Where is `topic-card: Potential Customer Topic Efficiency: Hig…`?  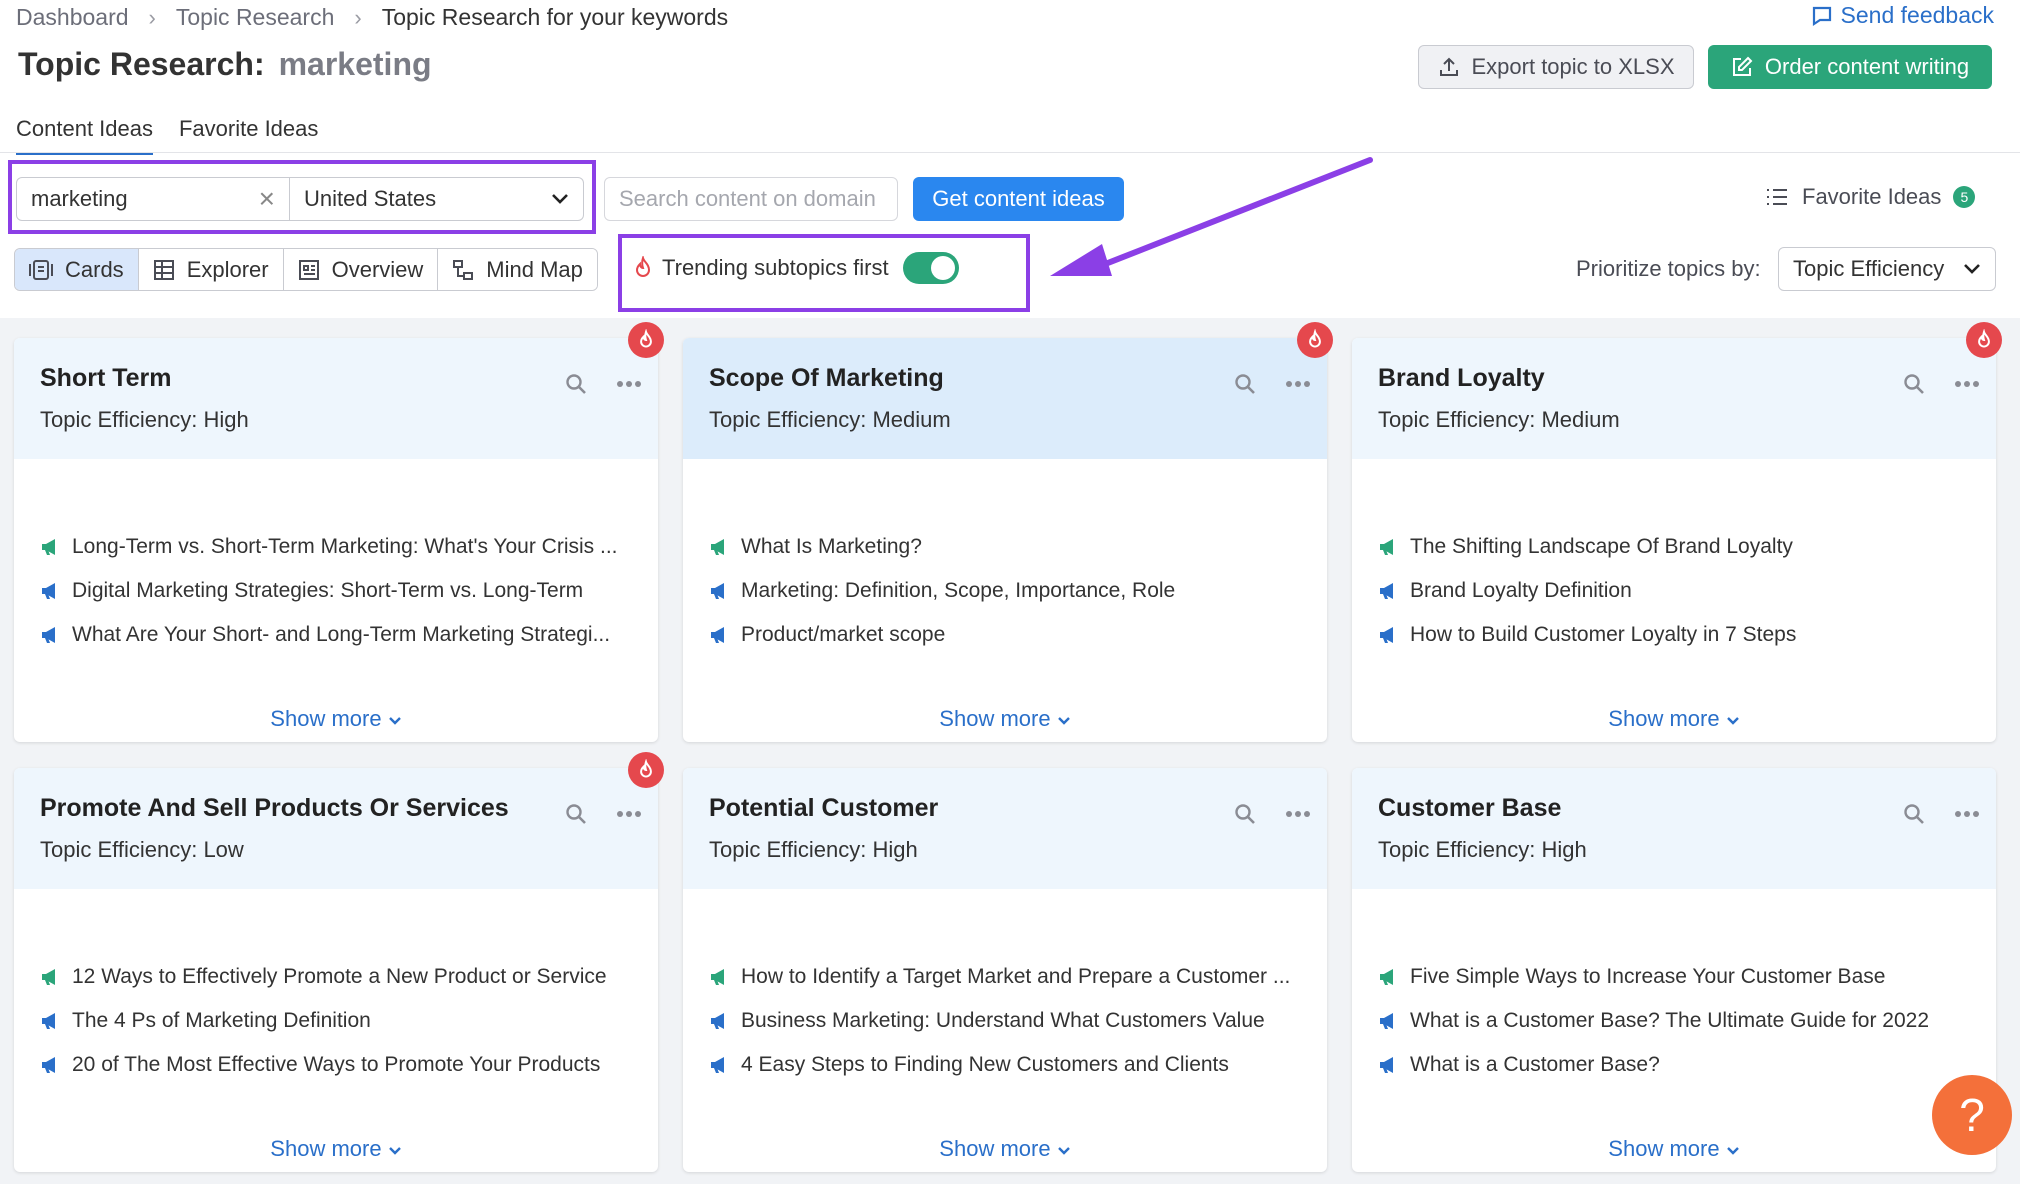 topic-card: Potential Customer Topic Efficiency: Hig… is located at coordinates (1005, 970).